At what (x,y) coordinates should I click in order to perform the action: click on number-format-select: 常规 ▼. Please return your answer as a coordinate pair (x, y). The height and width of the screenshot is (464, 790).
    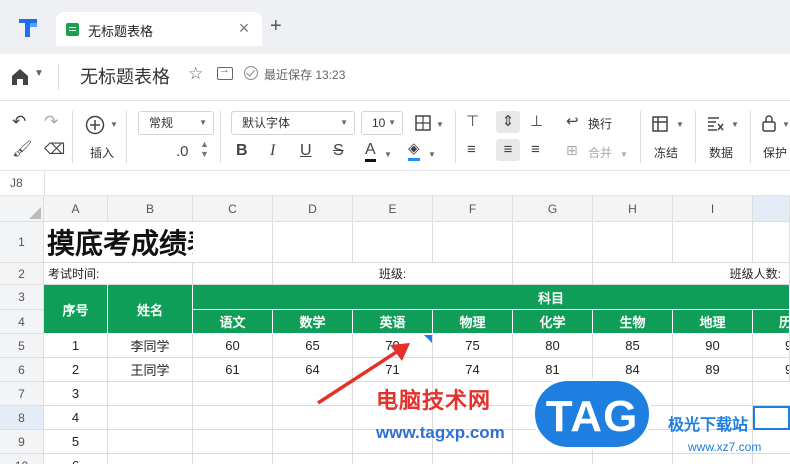
    Looking at the image, I should click on (176, 123).